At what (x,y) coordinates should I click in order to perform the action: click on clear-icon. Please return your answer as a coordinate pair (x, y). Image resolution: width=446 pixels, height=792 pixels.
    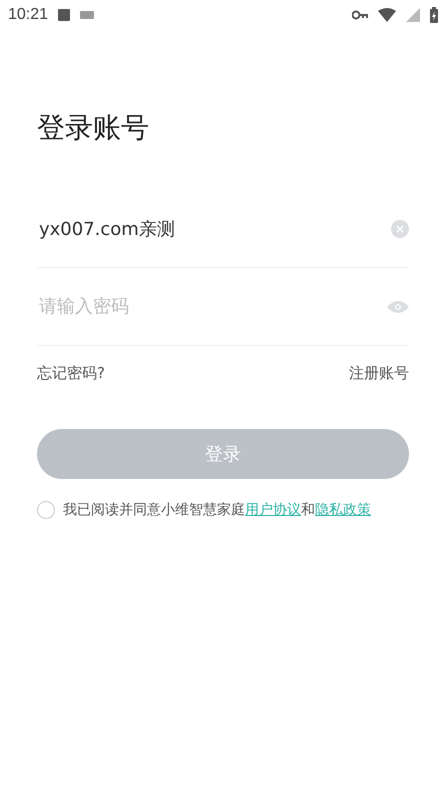
    Looking at the image, I should click on (400, 229).